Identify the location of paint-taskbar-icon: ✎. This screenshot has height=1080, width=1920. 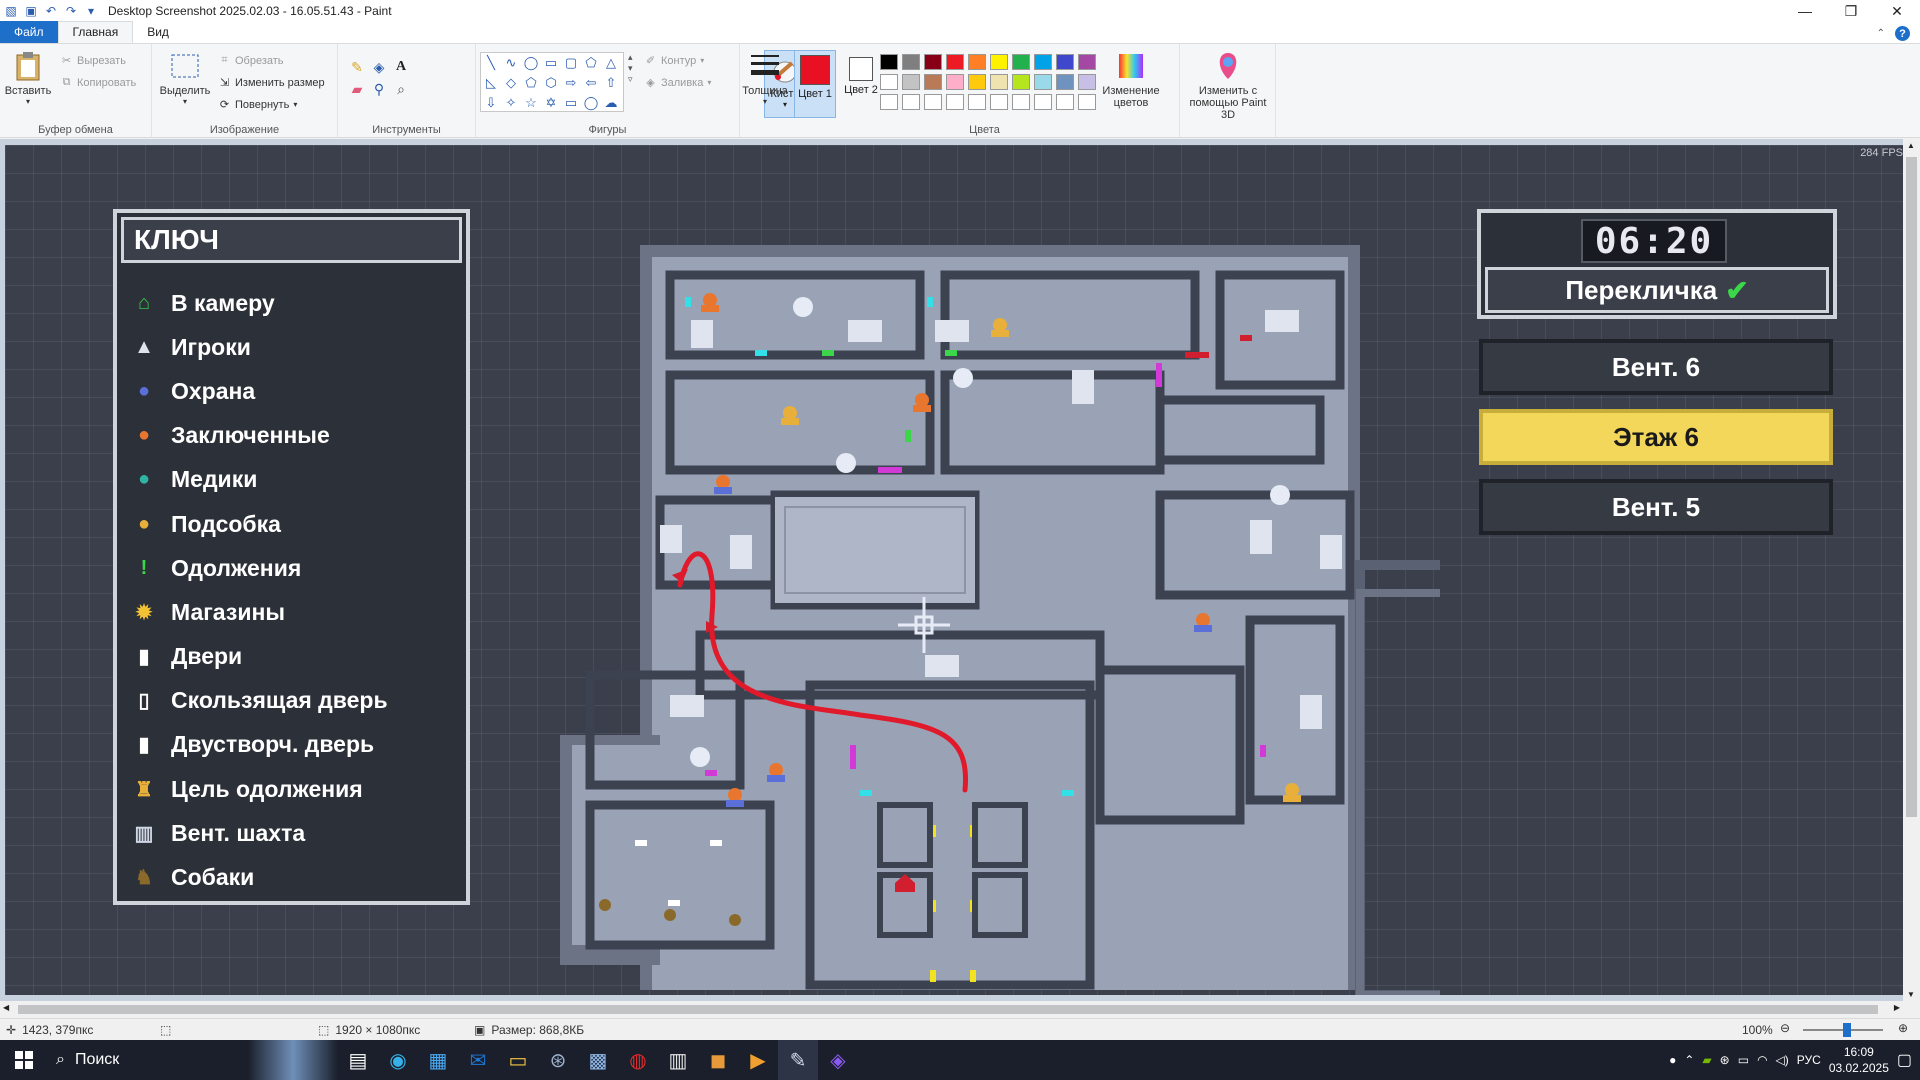
(798, 1060).